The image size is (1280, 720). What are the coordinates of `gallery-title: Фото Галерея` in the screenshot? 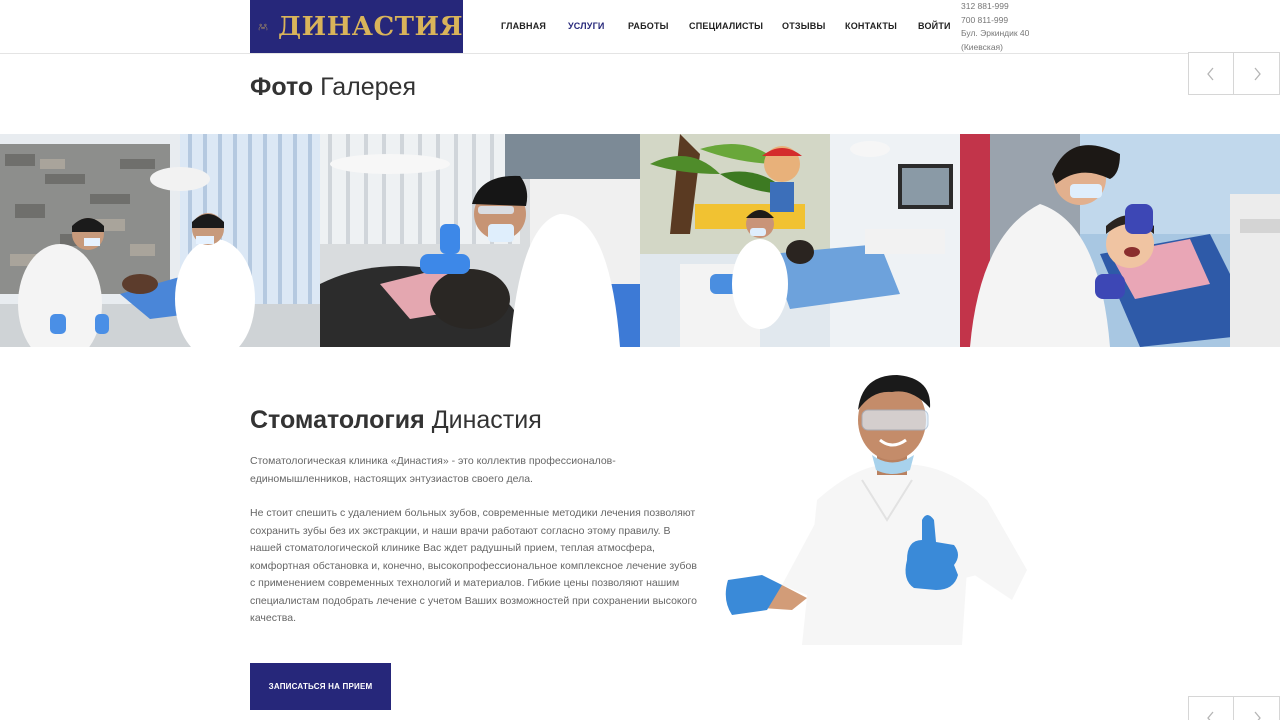 It's located at (333, 87).